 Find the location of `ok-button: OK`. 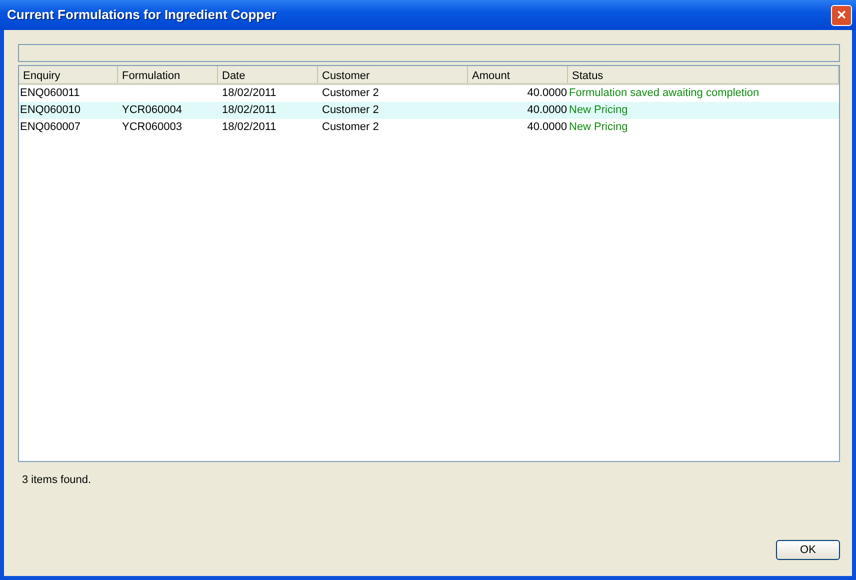

ok-button: OK is located at coordinates (808, 550).